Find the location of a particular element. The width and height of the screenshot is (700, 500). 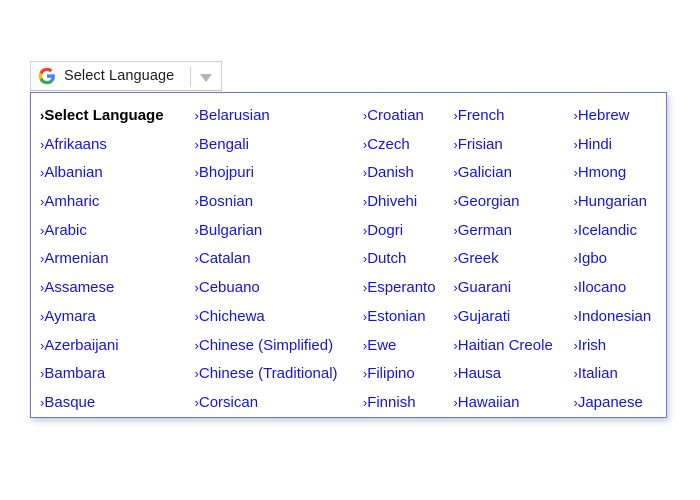

language-option: ›Galician is located at coordinates (513, 173).